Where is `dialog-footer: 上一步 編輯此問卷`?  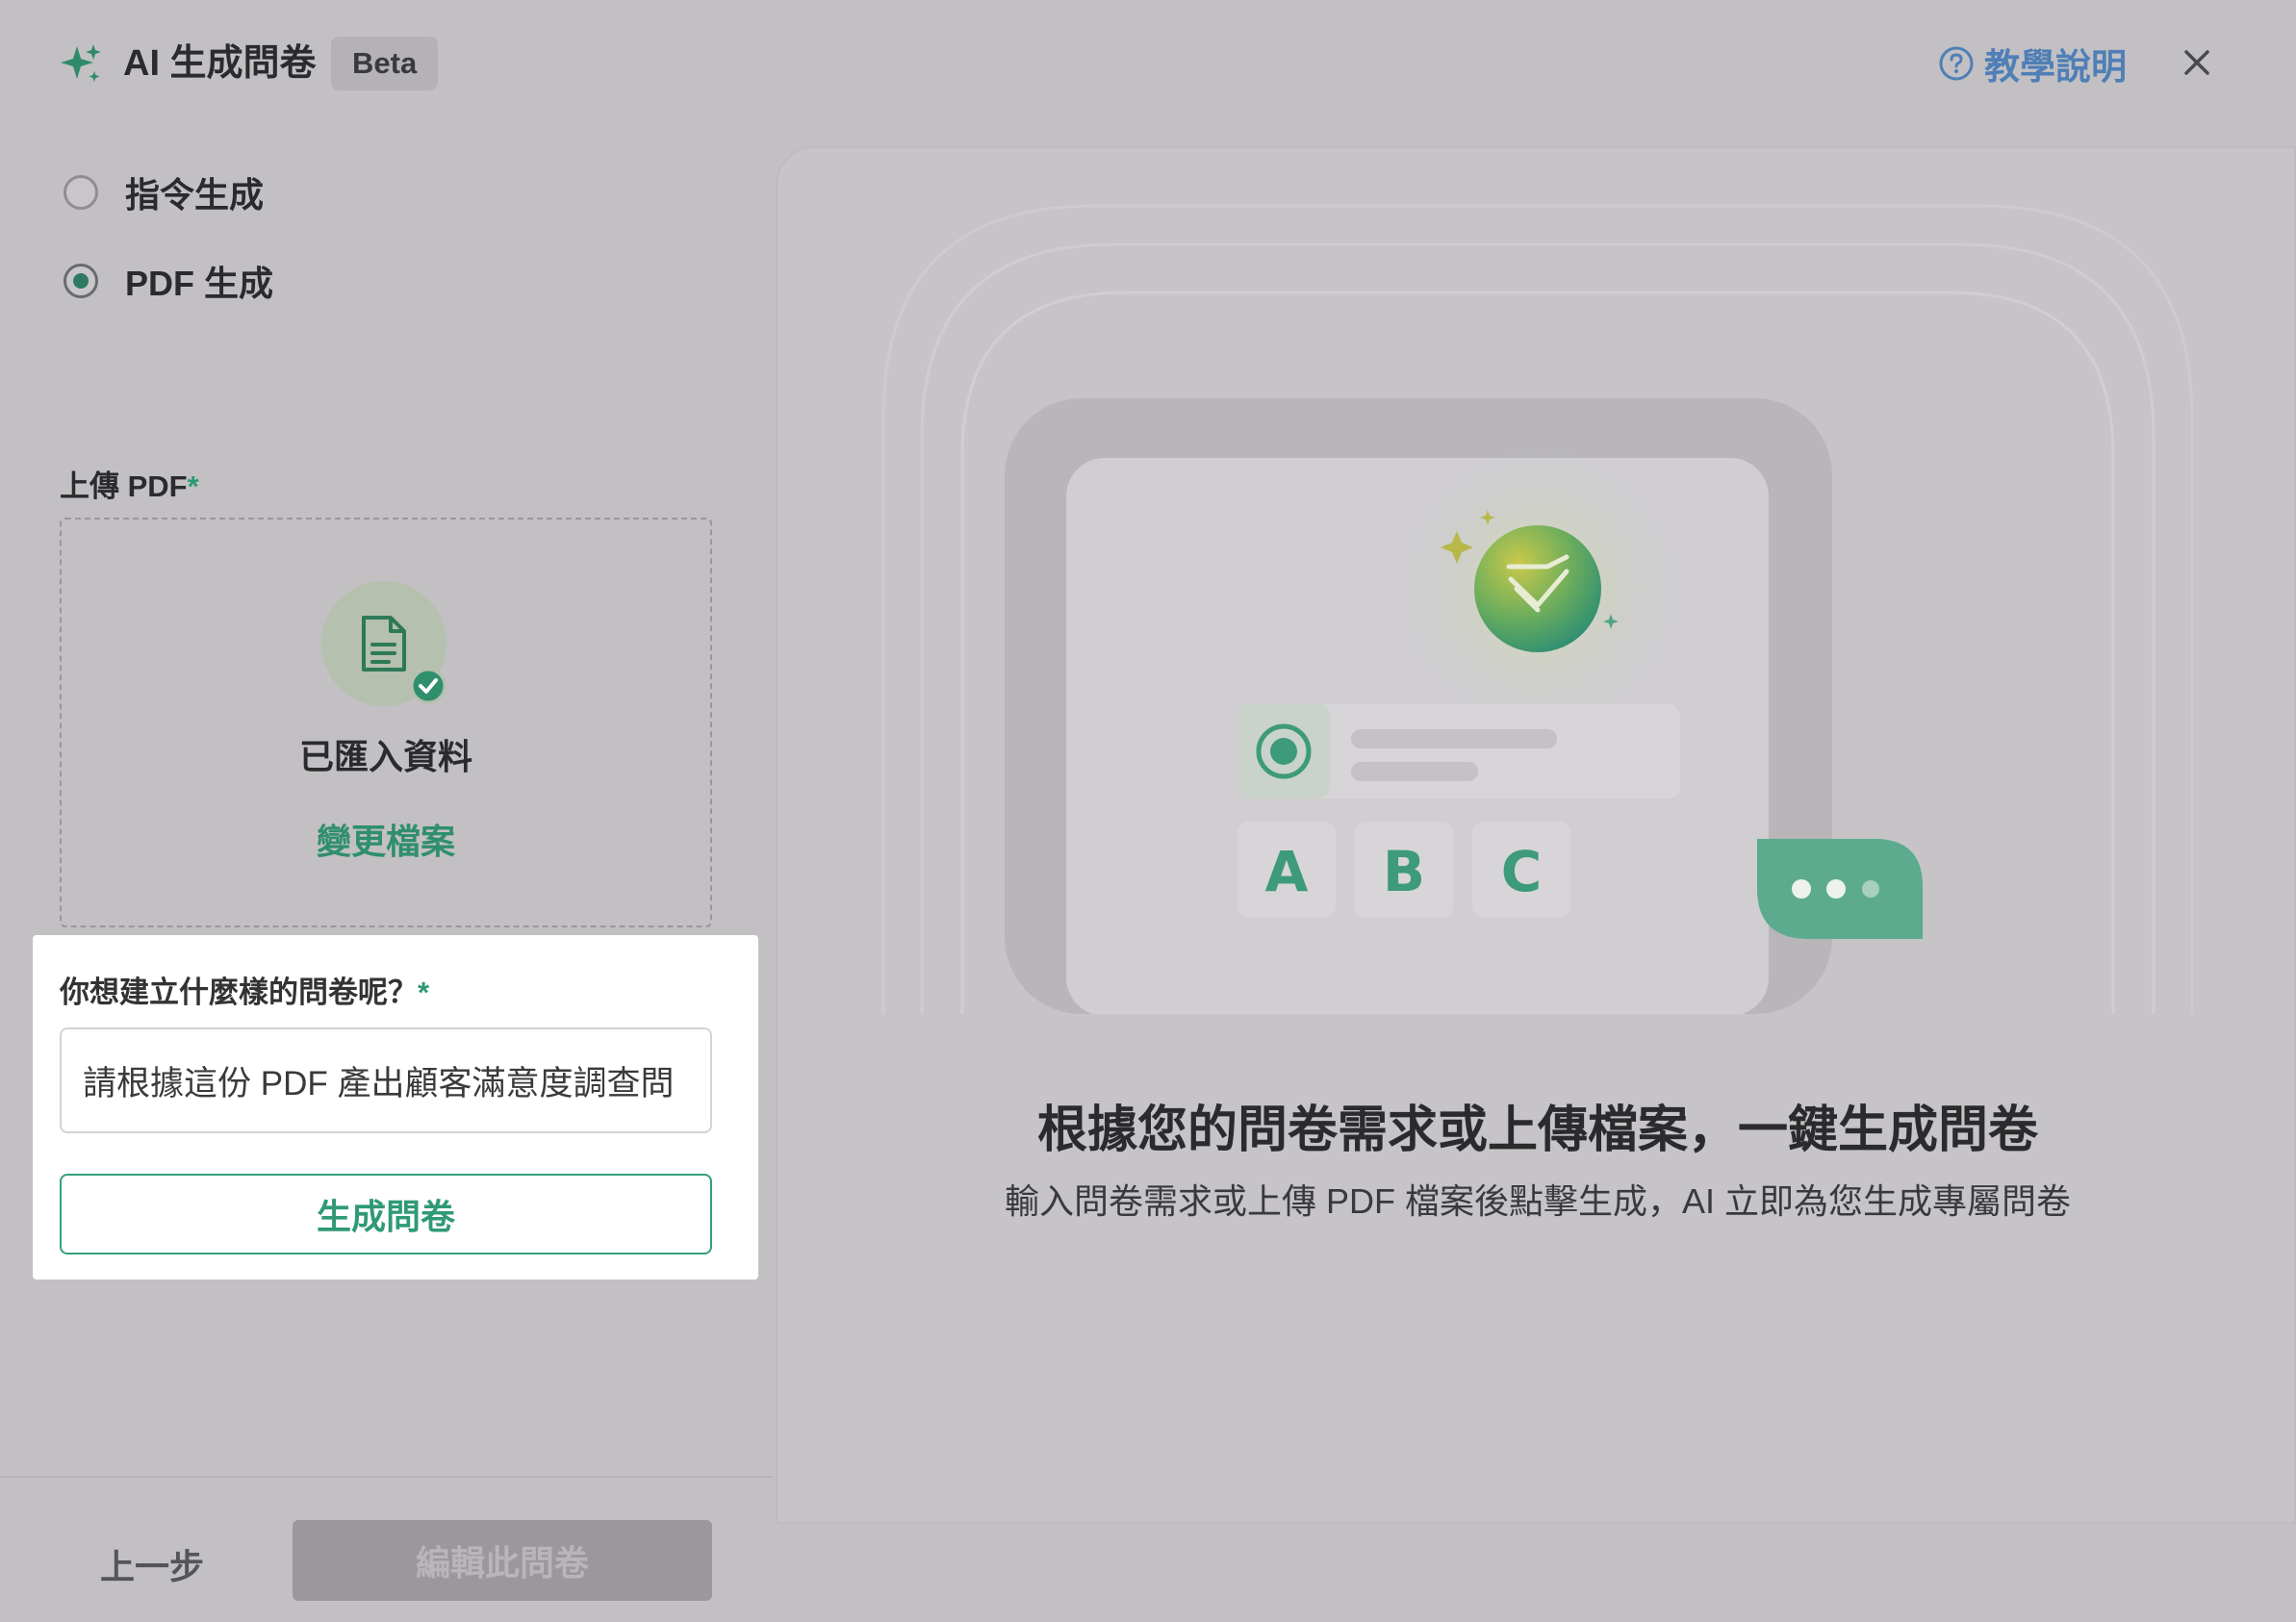
dialog-footer: 上一步 編輯此問卷 is located at coordinates (387, 1549).